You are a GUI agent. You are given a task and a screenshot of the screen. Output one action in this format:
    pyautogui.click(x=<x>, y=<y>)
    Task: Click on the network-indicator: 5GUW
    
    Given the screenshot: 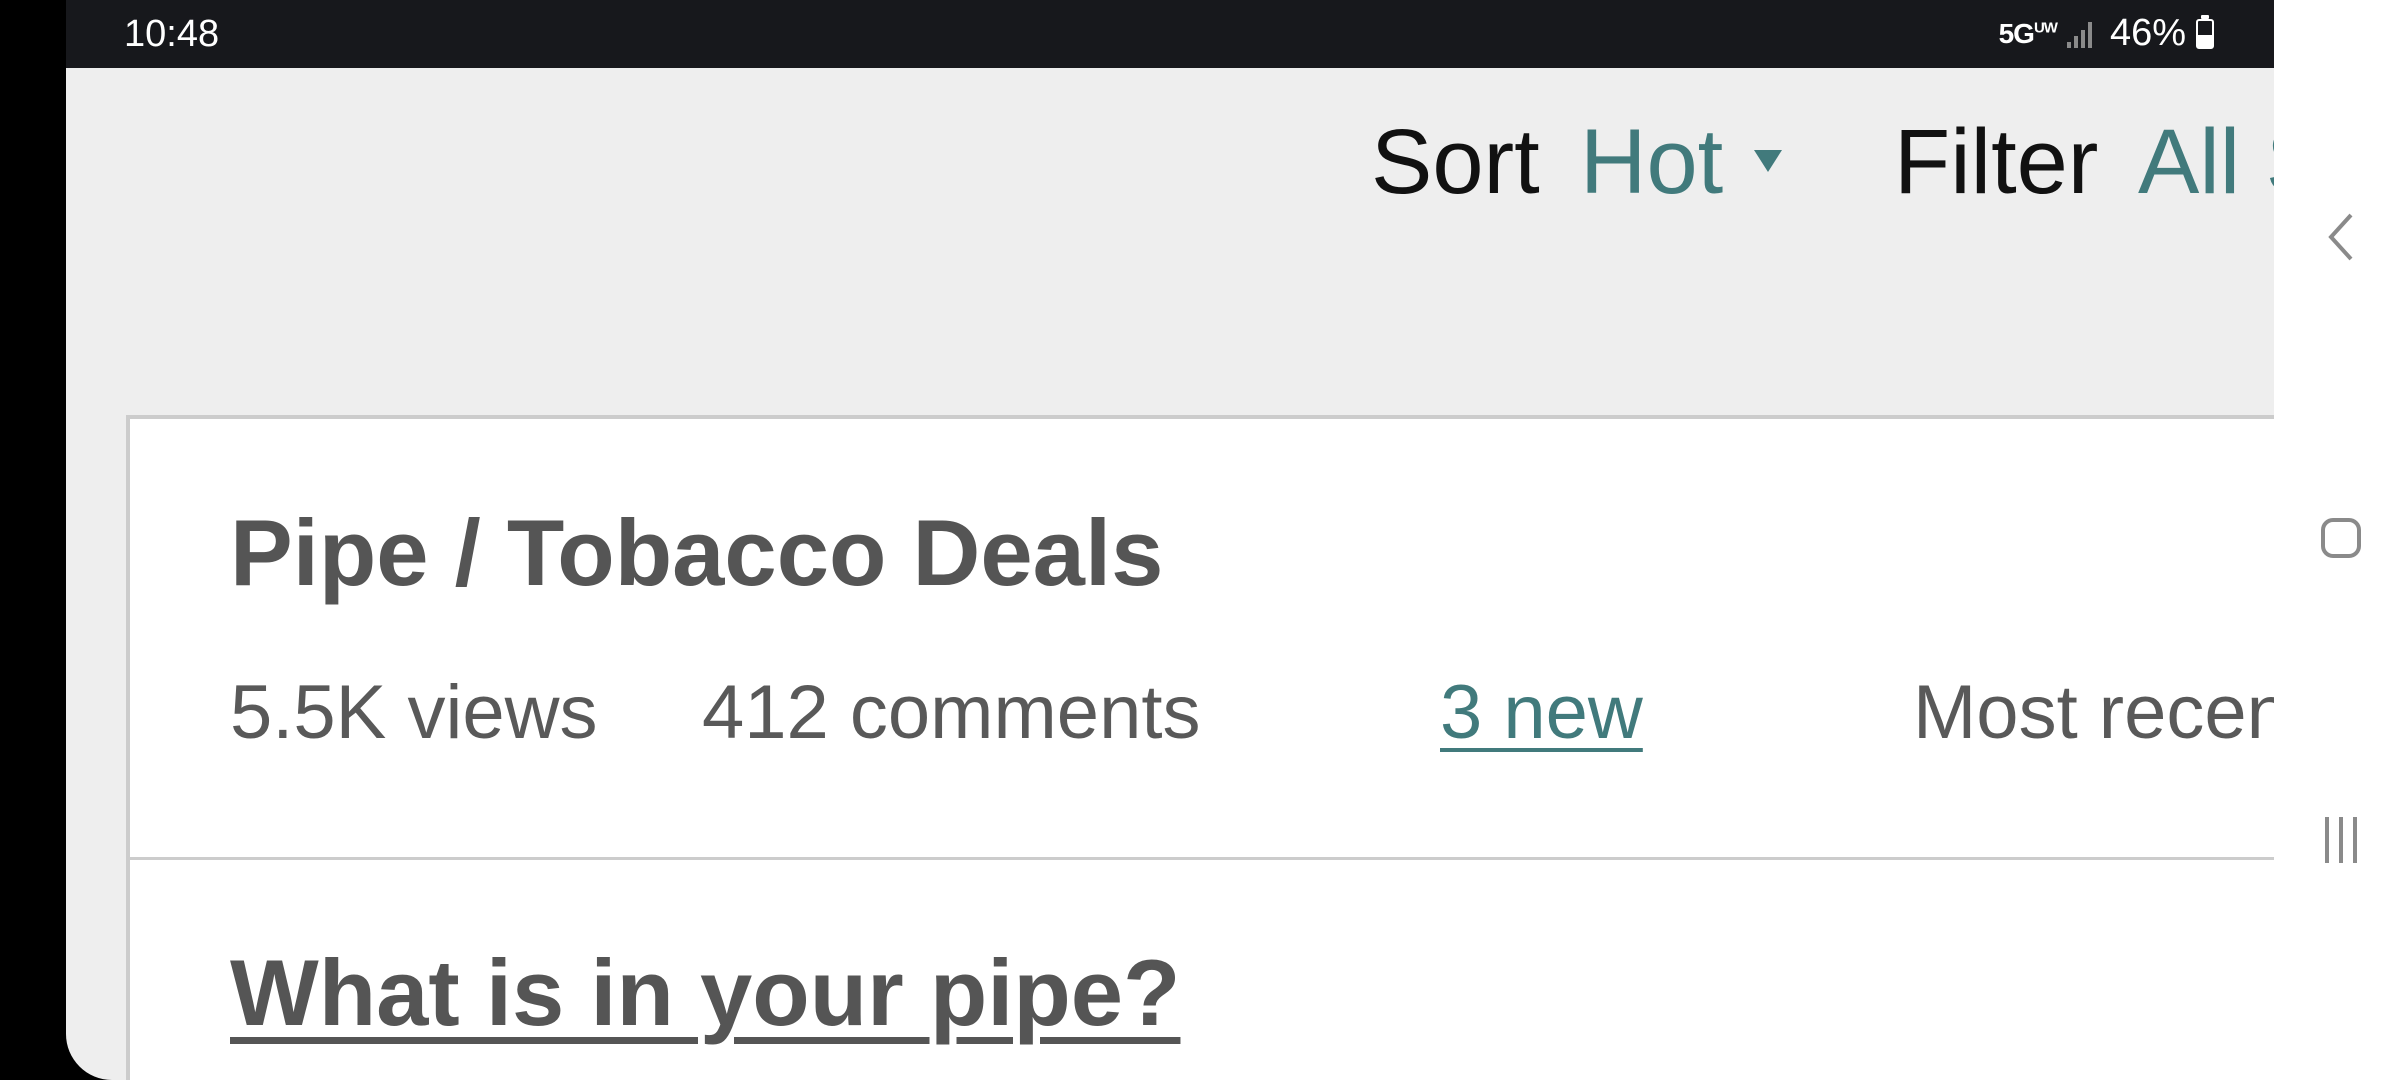 What is the action you would take?
    pyautogui.click(x=2028, y=33)
    